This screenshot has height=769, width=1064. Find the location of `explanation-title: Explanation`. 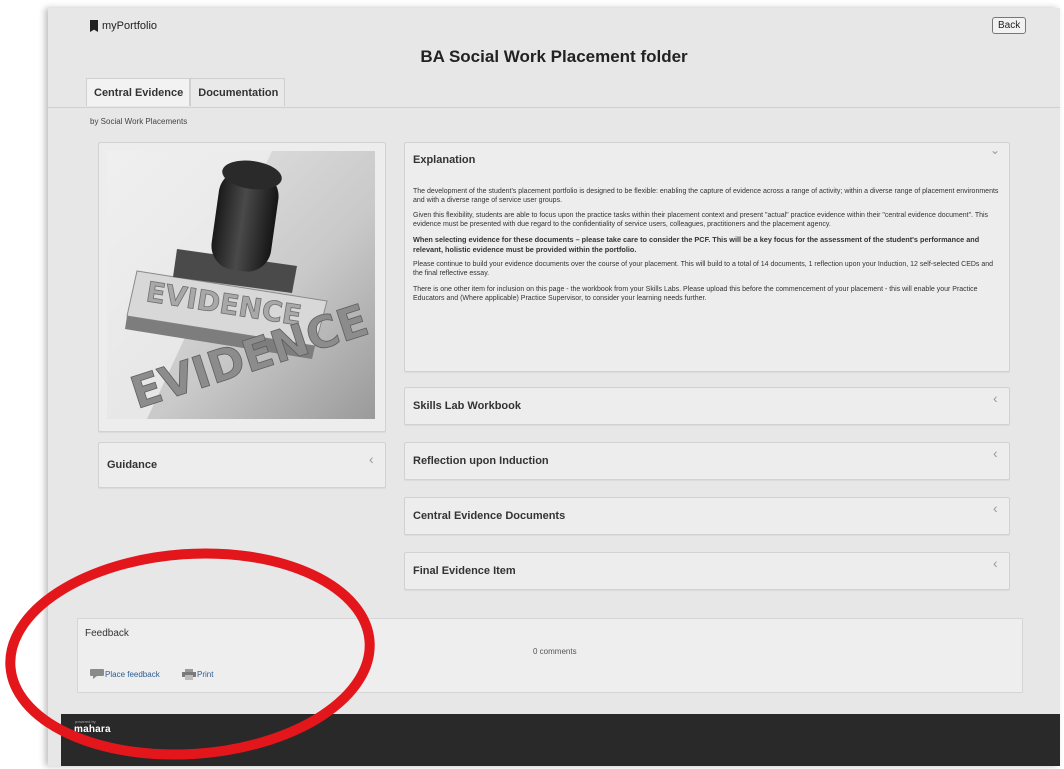

explanation-title: Explanation is located at coordinates (444, 160).